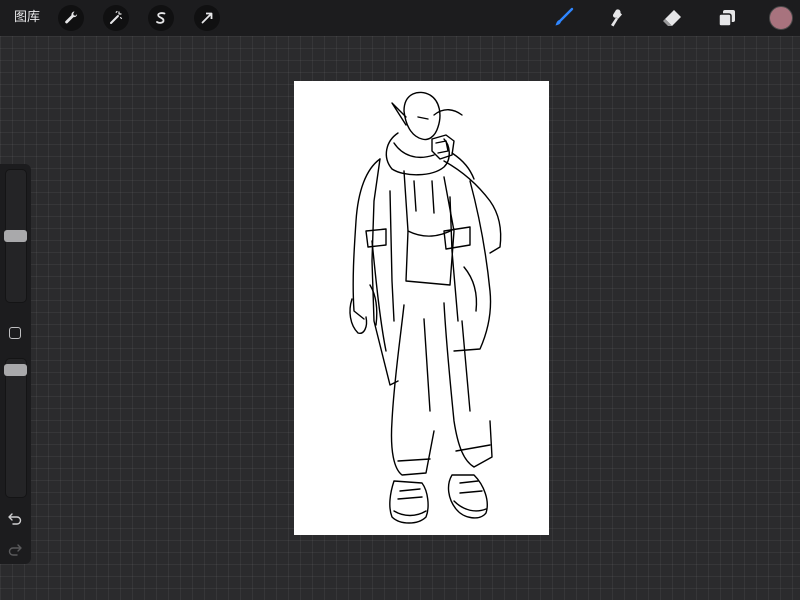 The height and width of the screenshot is (600, 800). Describe the element at coordinates (15, 333) in the screenshot. I see `modify-square-icon` at that location.